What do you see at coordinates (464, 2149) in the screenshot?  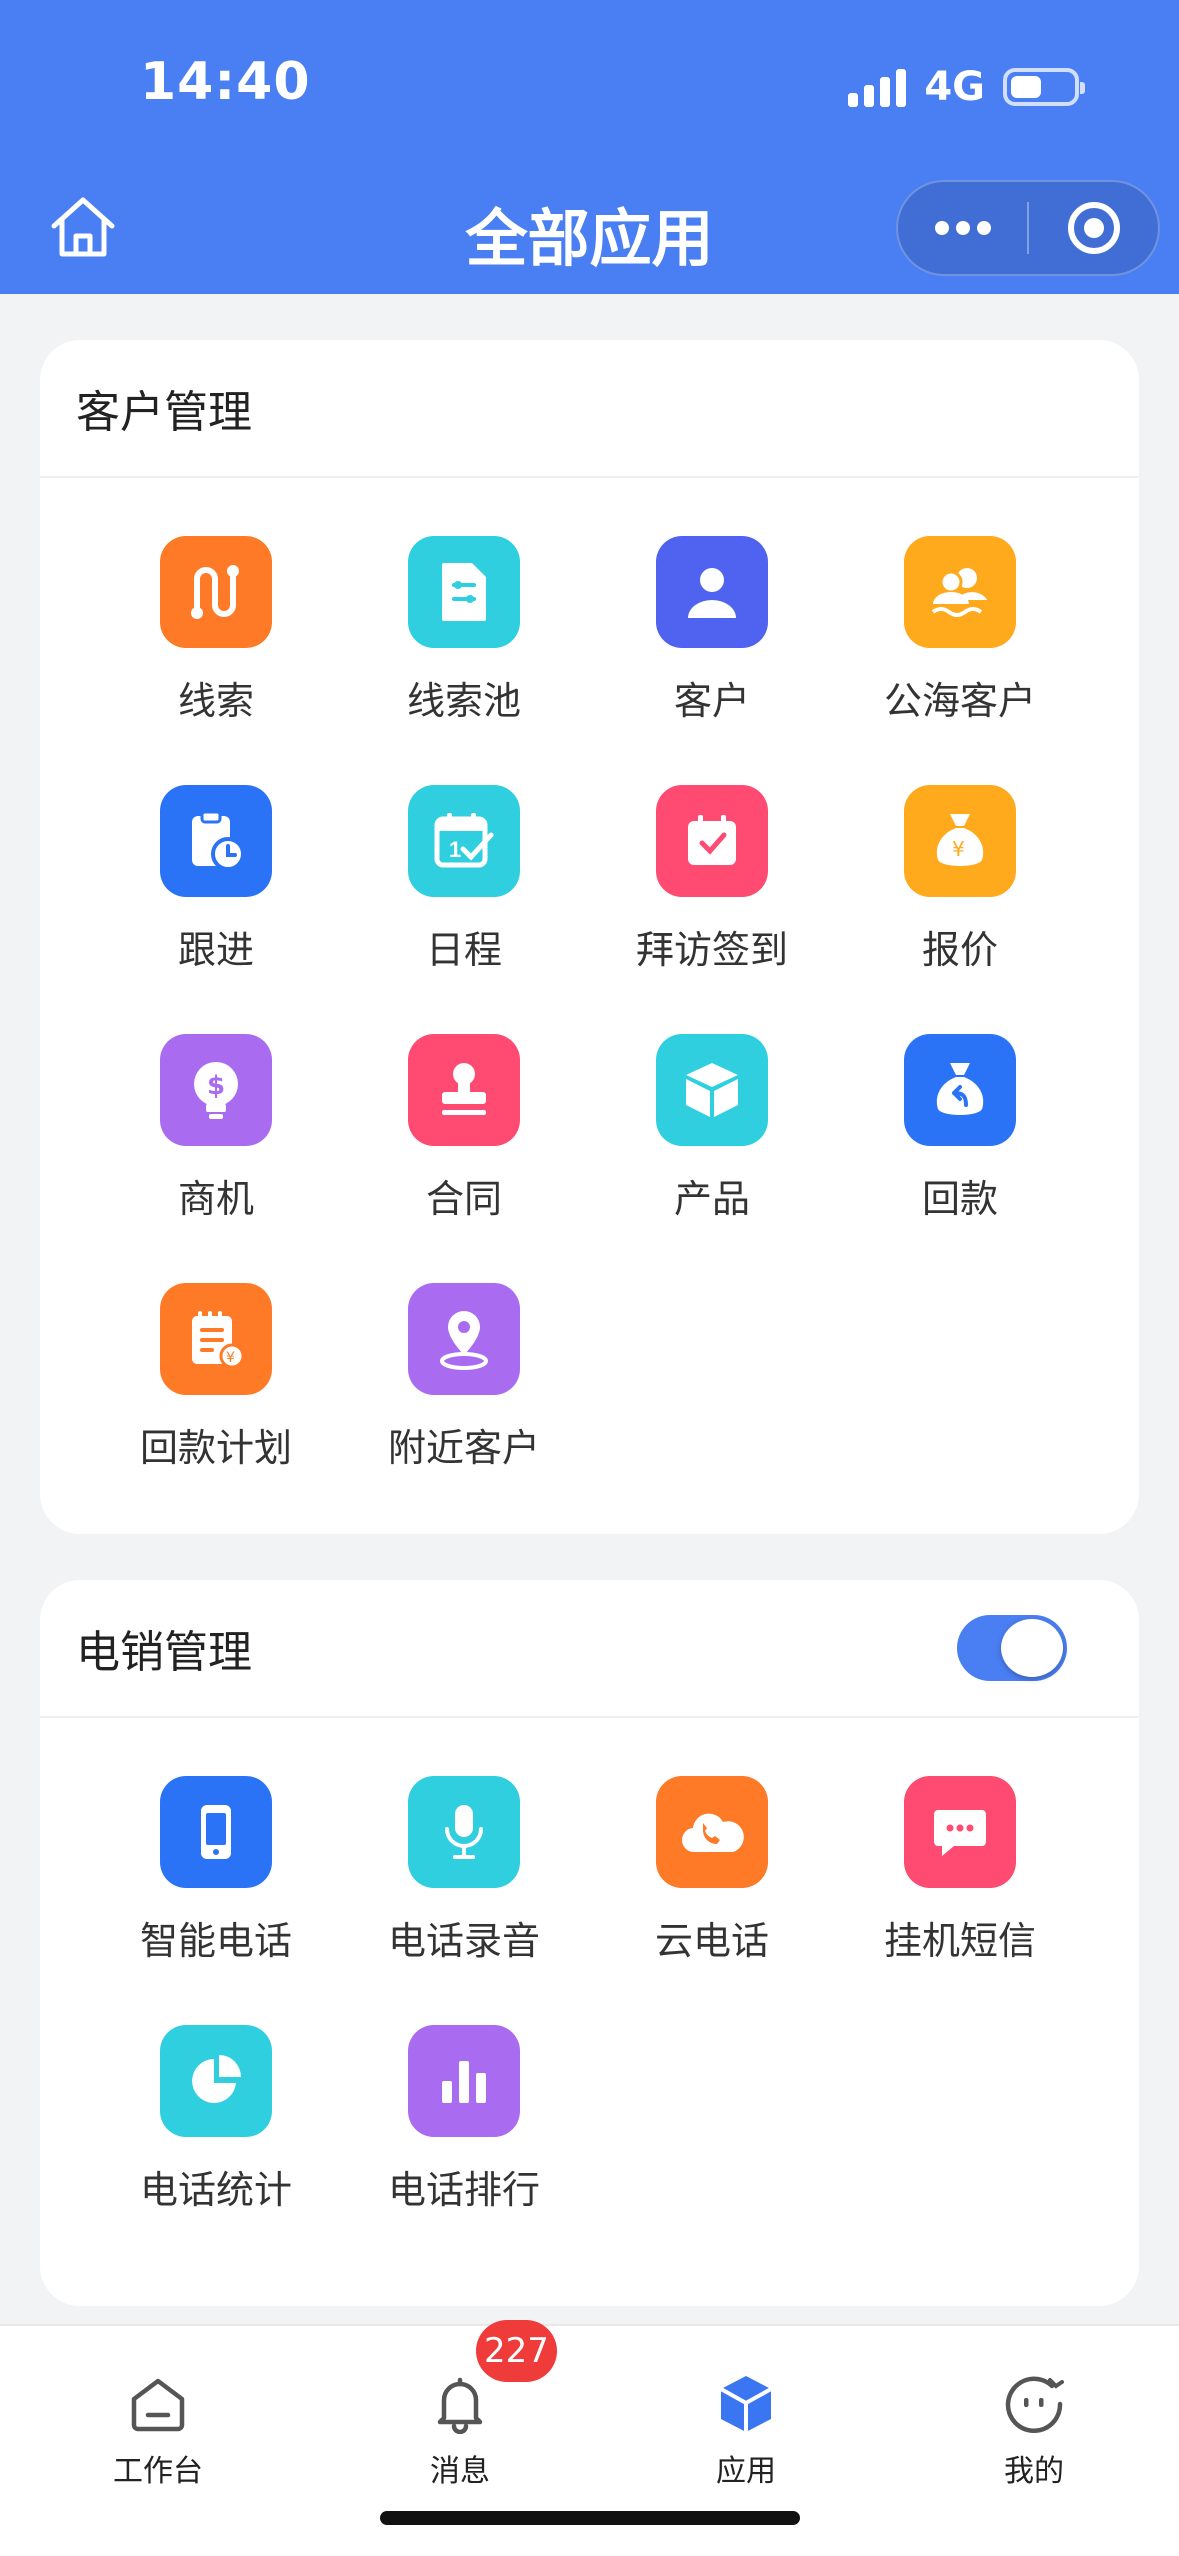 I see `app-item-call-ranking: 电话排行` at bounding box center [464, 2149].